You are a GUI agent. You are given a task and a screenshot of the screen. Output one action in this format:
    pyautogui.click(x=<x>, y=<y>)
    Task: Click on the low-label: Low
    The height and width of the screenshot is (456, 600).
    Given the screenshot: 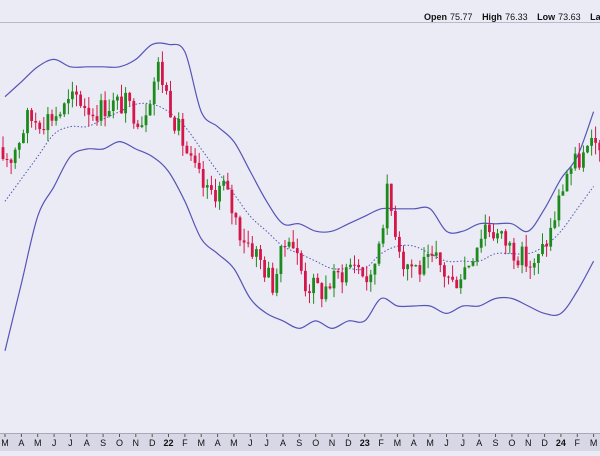 What is the action you would take?
    pyautogui.click(x=546, y=17)
    